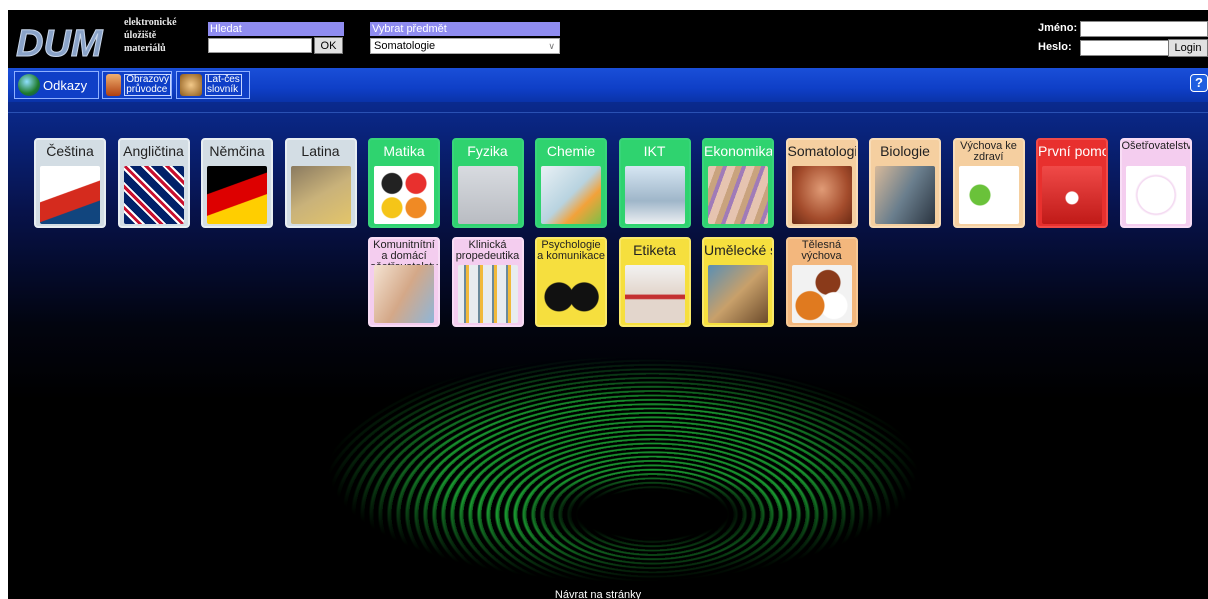 Image resolution: width=1208 pixels, height=599 pixels. Describe the element at coordinates (1188, 48) in the screenshot. I see `login-button: Login` at that location.